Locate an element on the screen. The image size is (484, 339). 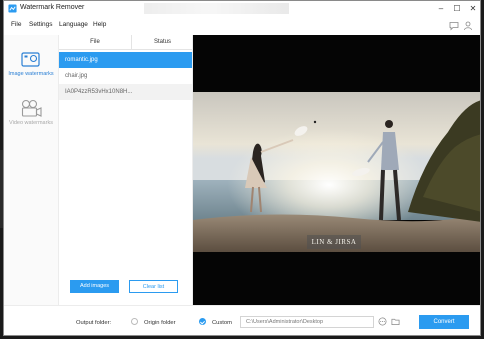
title-bar: Watermark Remover – ☐ ✕ is located at coordinates (242, 9).